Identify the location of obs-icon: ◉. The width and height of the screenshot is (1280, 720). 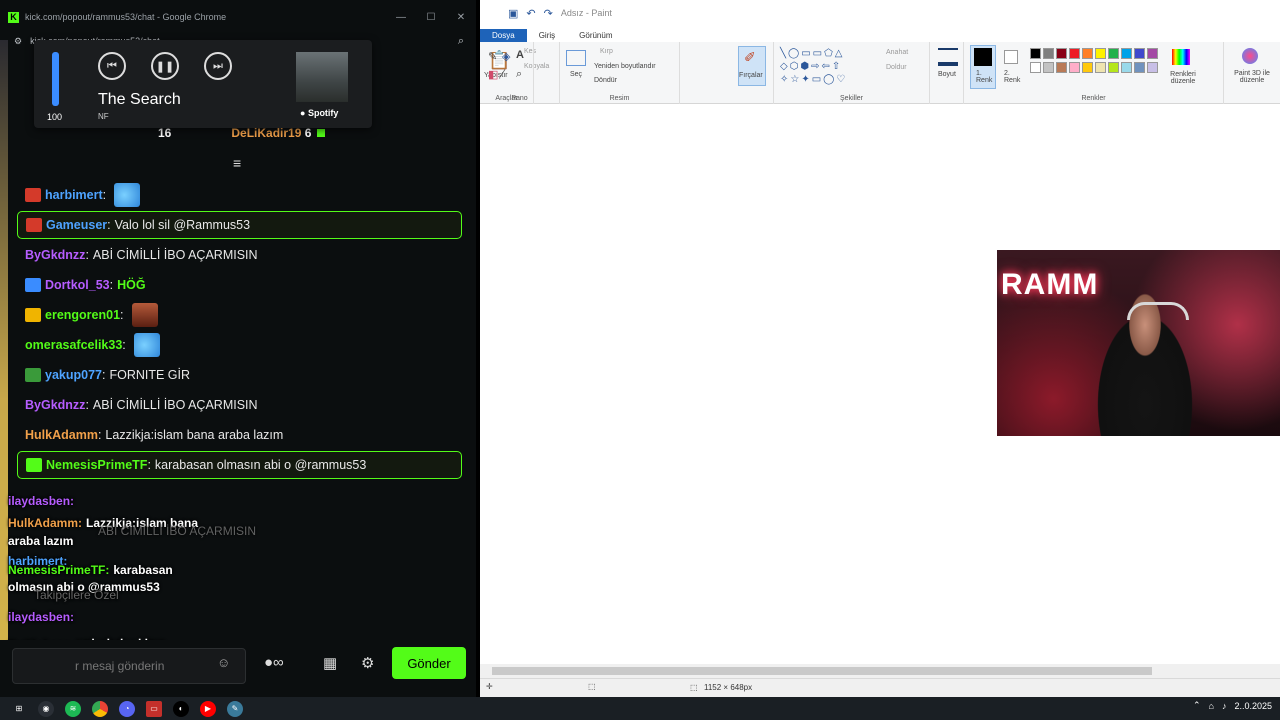
(46, 708).